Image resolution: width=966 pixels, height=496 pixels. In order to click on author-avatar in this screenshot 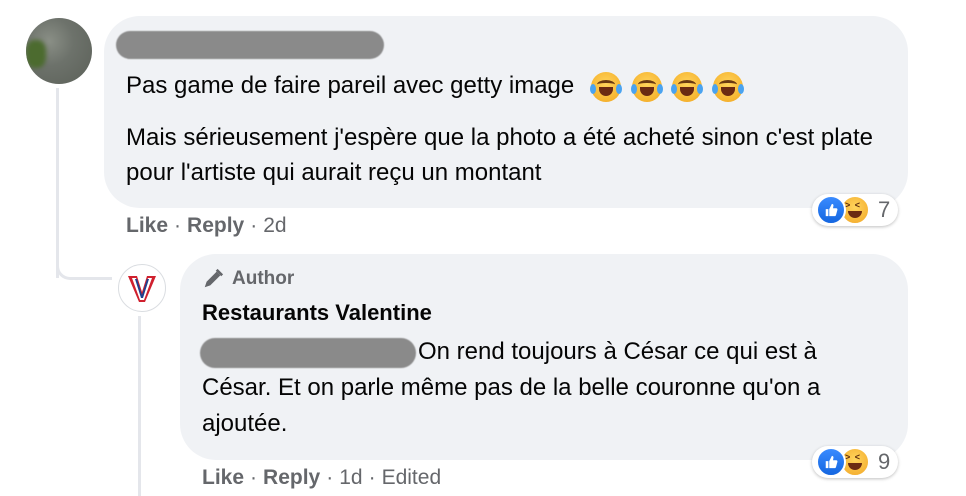, I will do `click(142, 288)`.